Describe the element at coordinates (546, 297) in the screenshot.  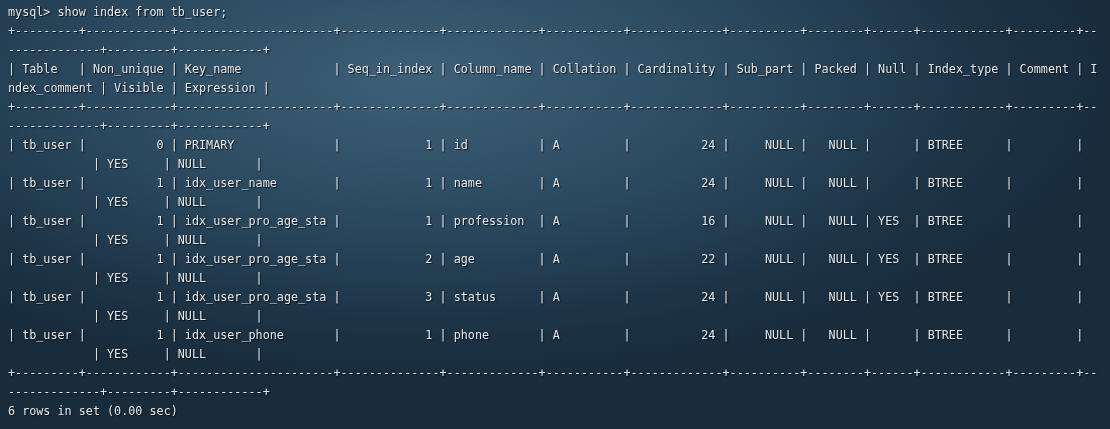
I see `output-line: | tb_user | 1 | idx_user_pro_age_sta | 3 | status | A | 24 | NULL | NULL | YES | BTREE | |` at that location.